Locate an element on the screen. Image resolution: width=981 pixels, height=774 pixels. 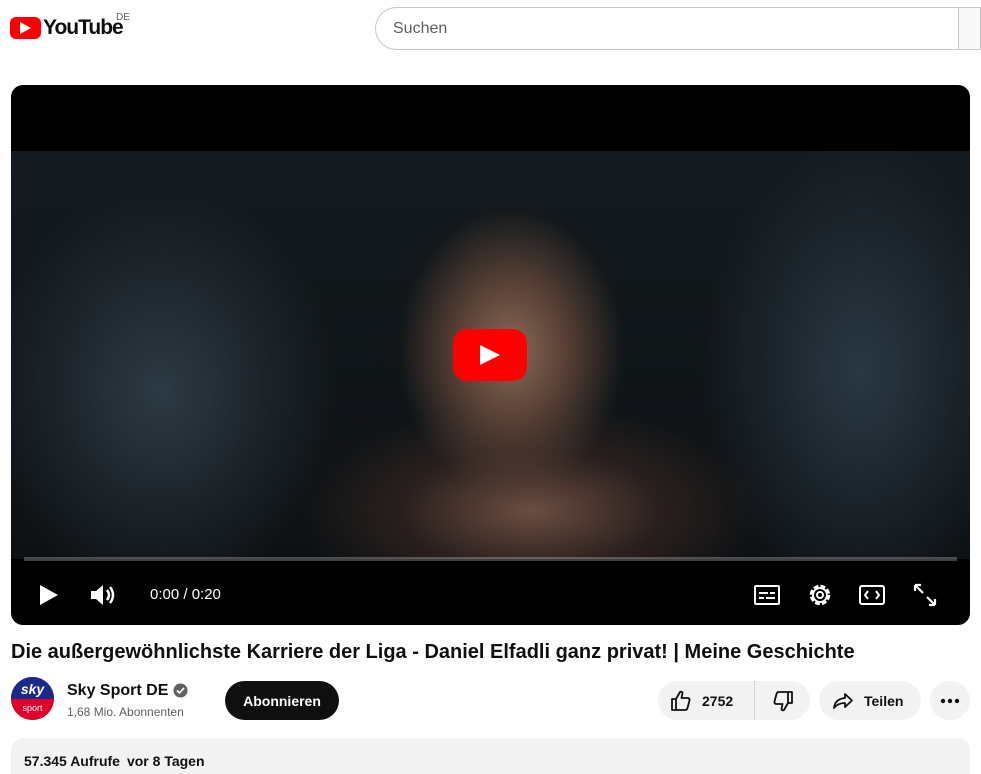
search-input is located at coordinates (673, 28).